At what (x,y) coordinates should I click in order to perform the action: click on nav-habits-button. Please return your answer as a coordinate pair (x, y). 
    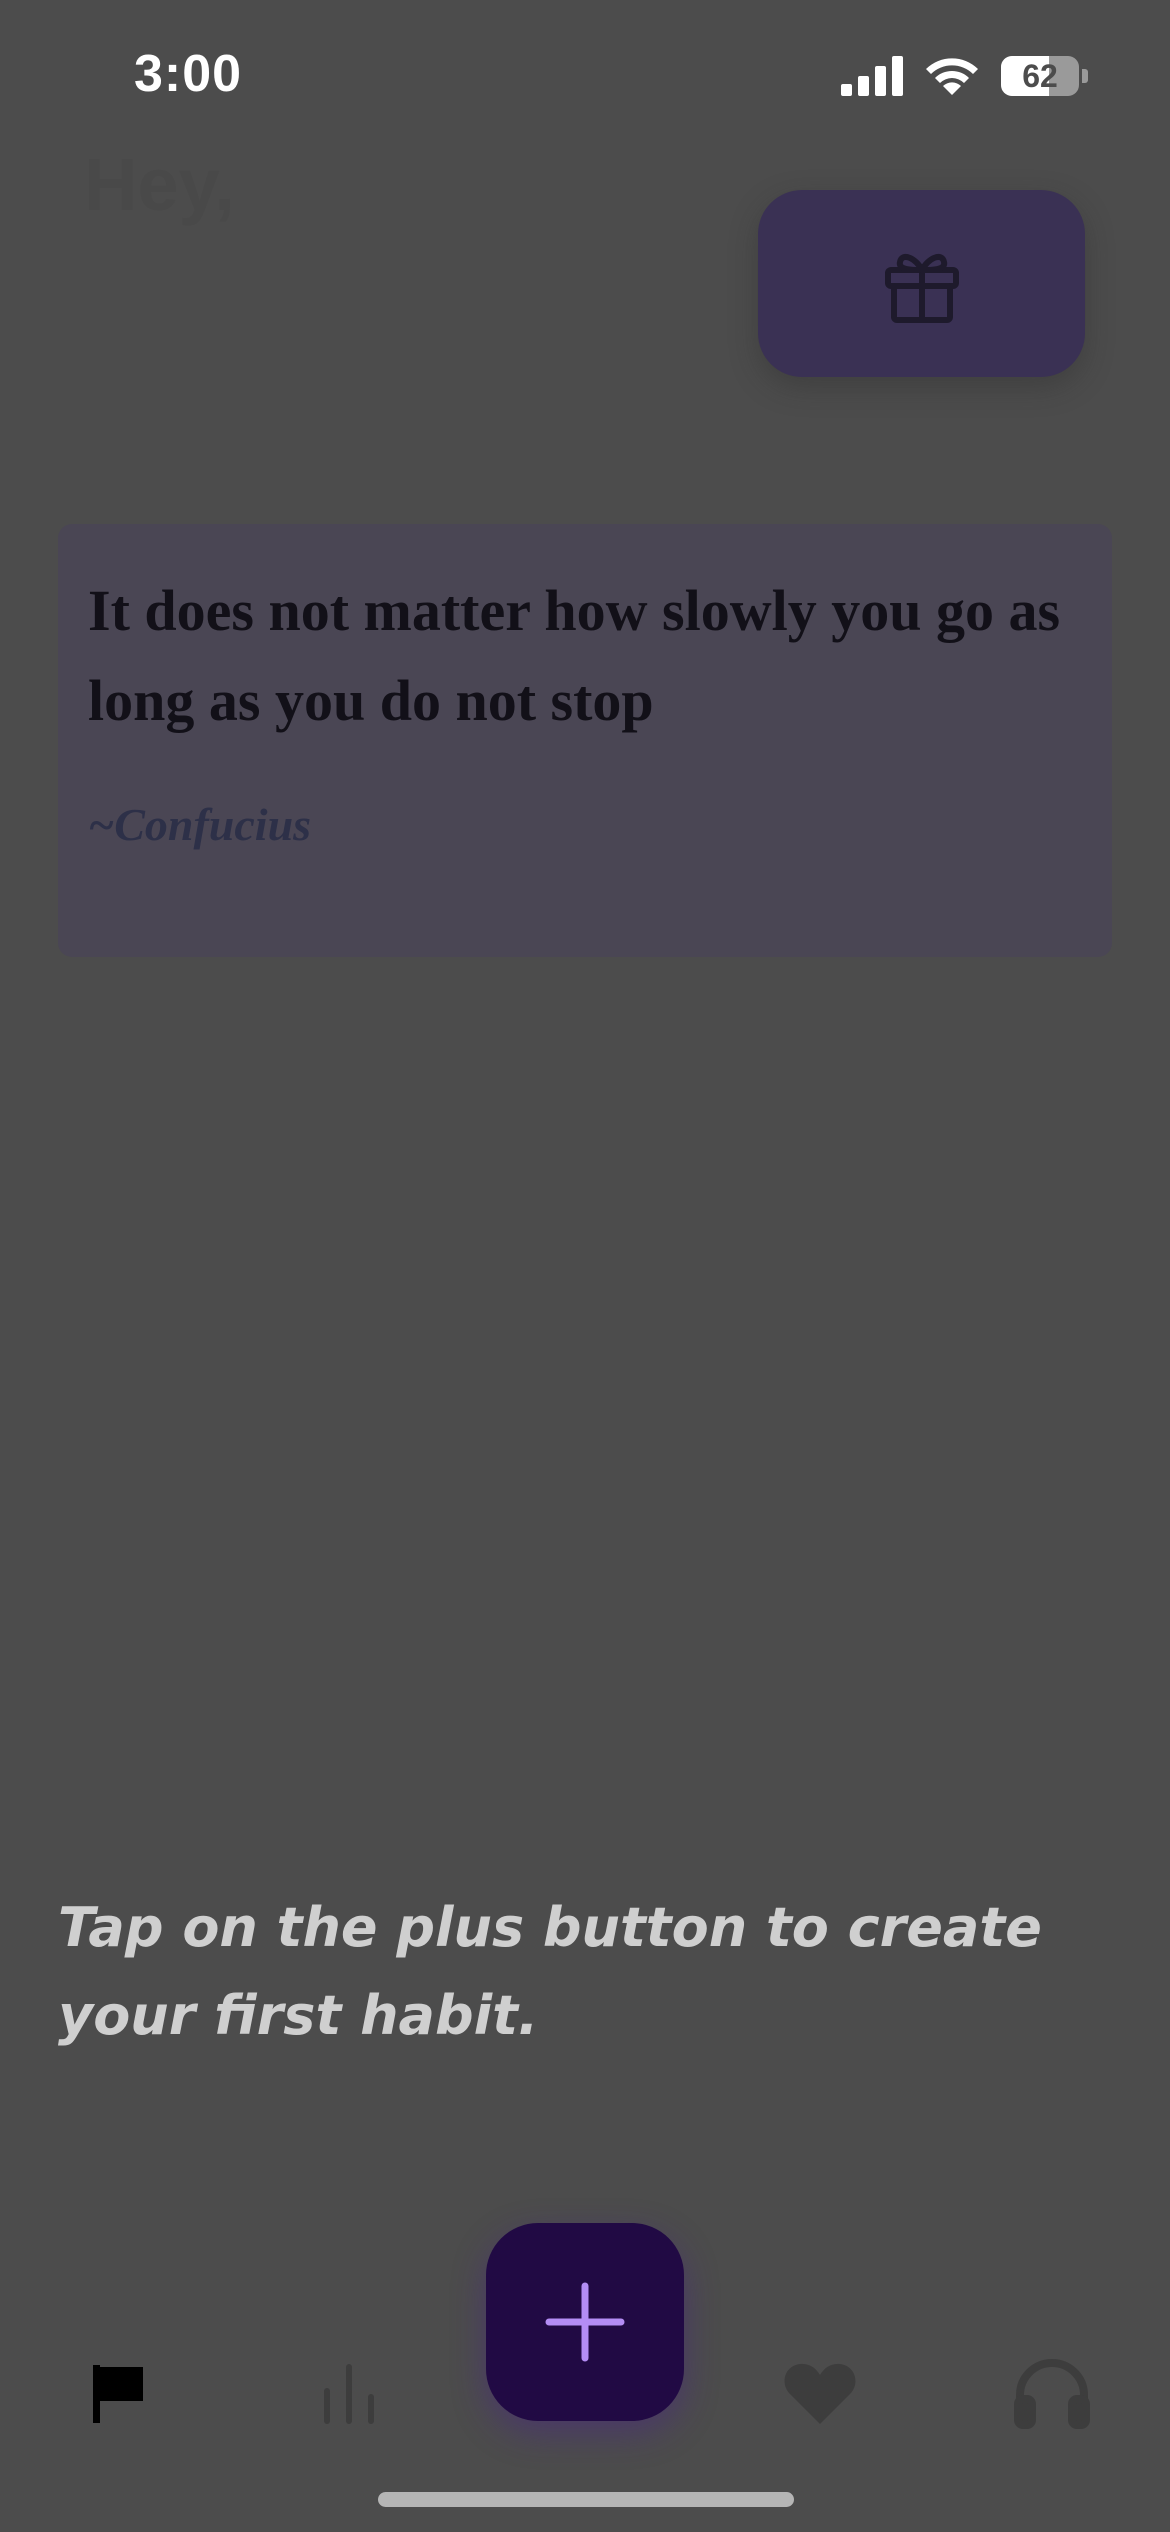
    Looking at the image, I should click on (119, 2393).